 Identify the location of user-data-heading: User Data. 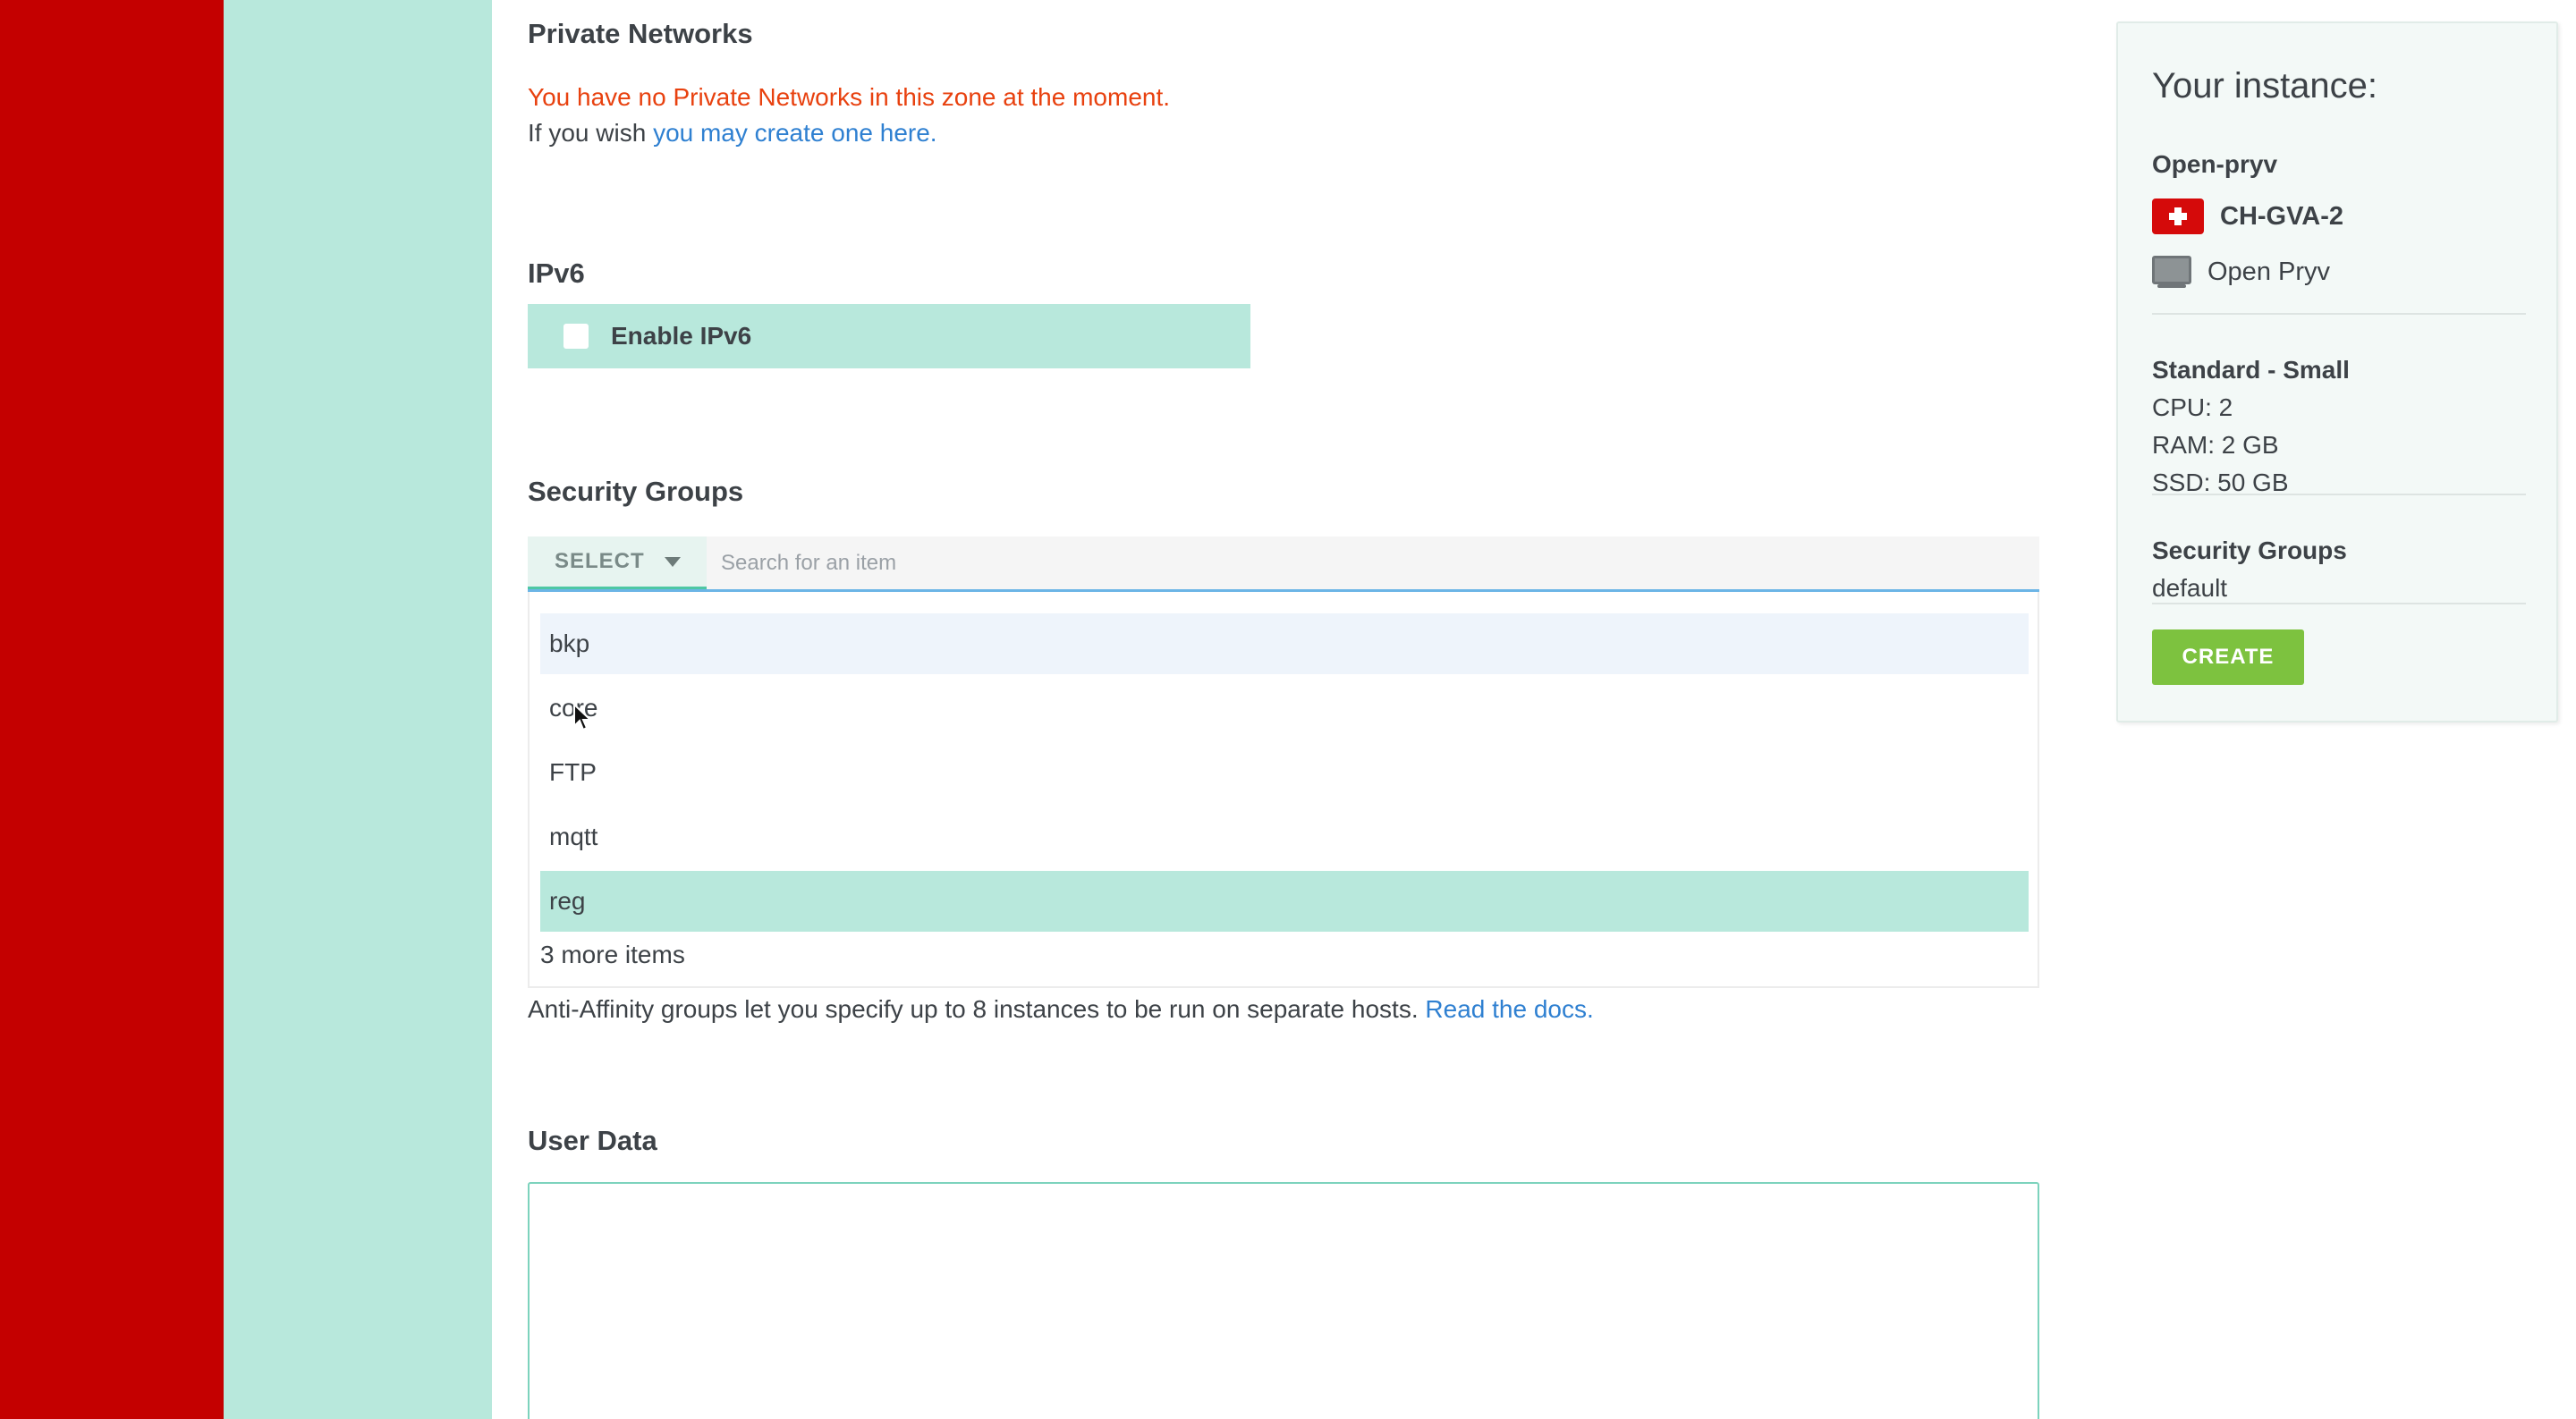
(592, 1140).